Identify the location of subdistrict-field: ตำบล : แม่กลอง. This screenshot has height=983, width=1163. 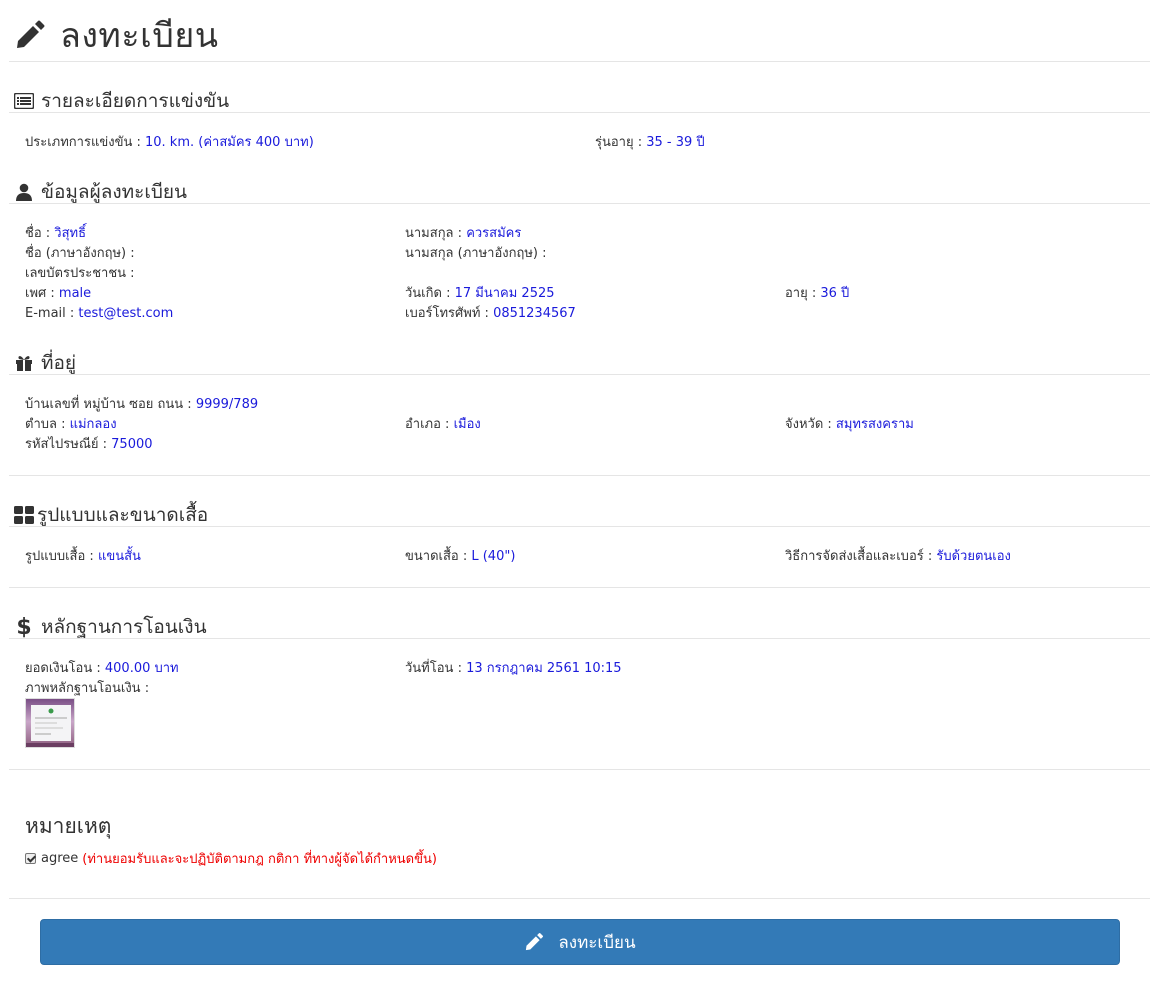
(71, 425).